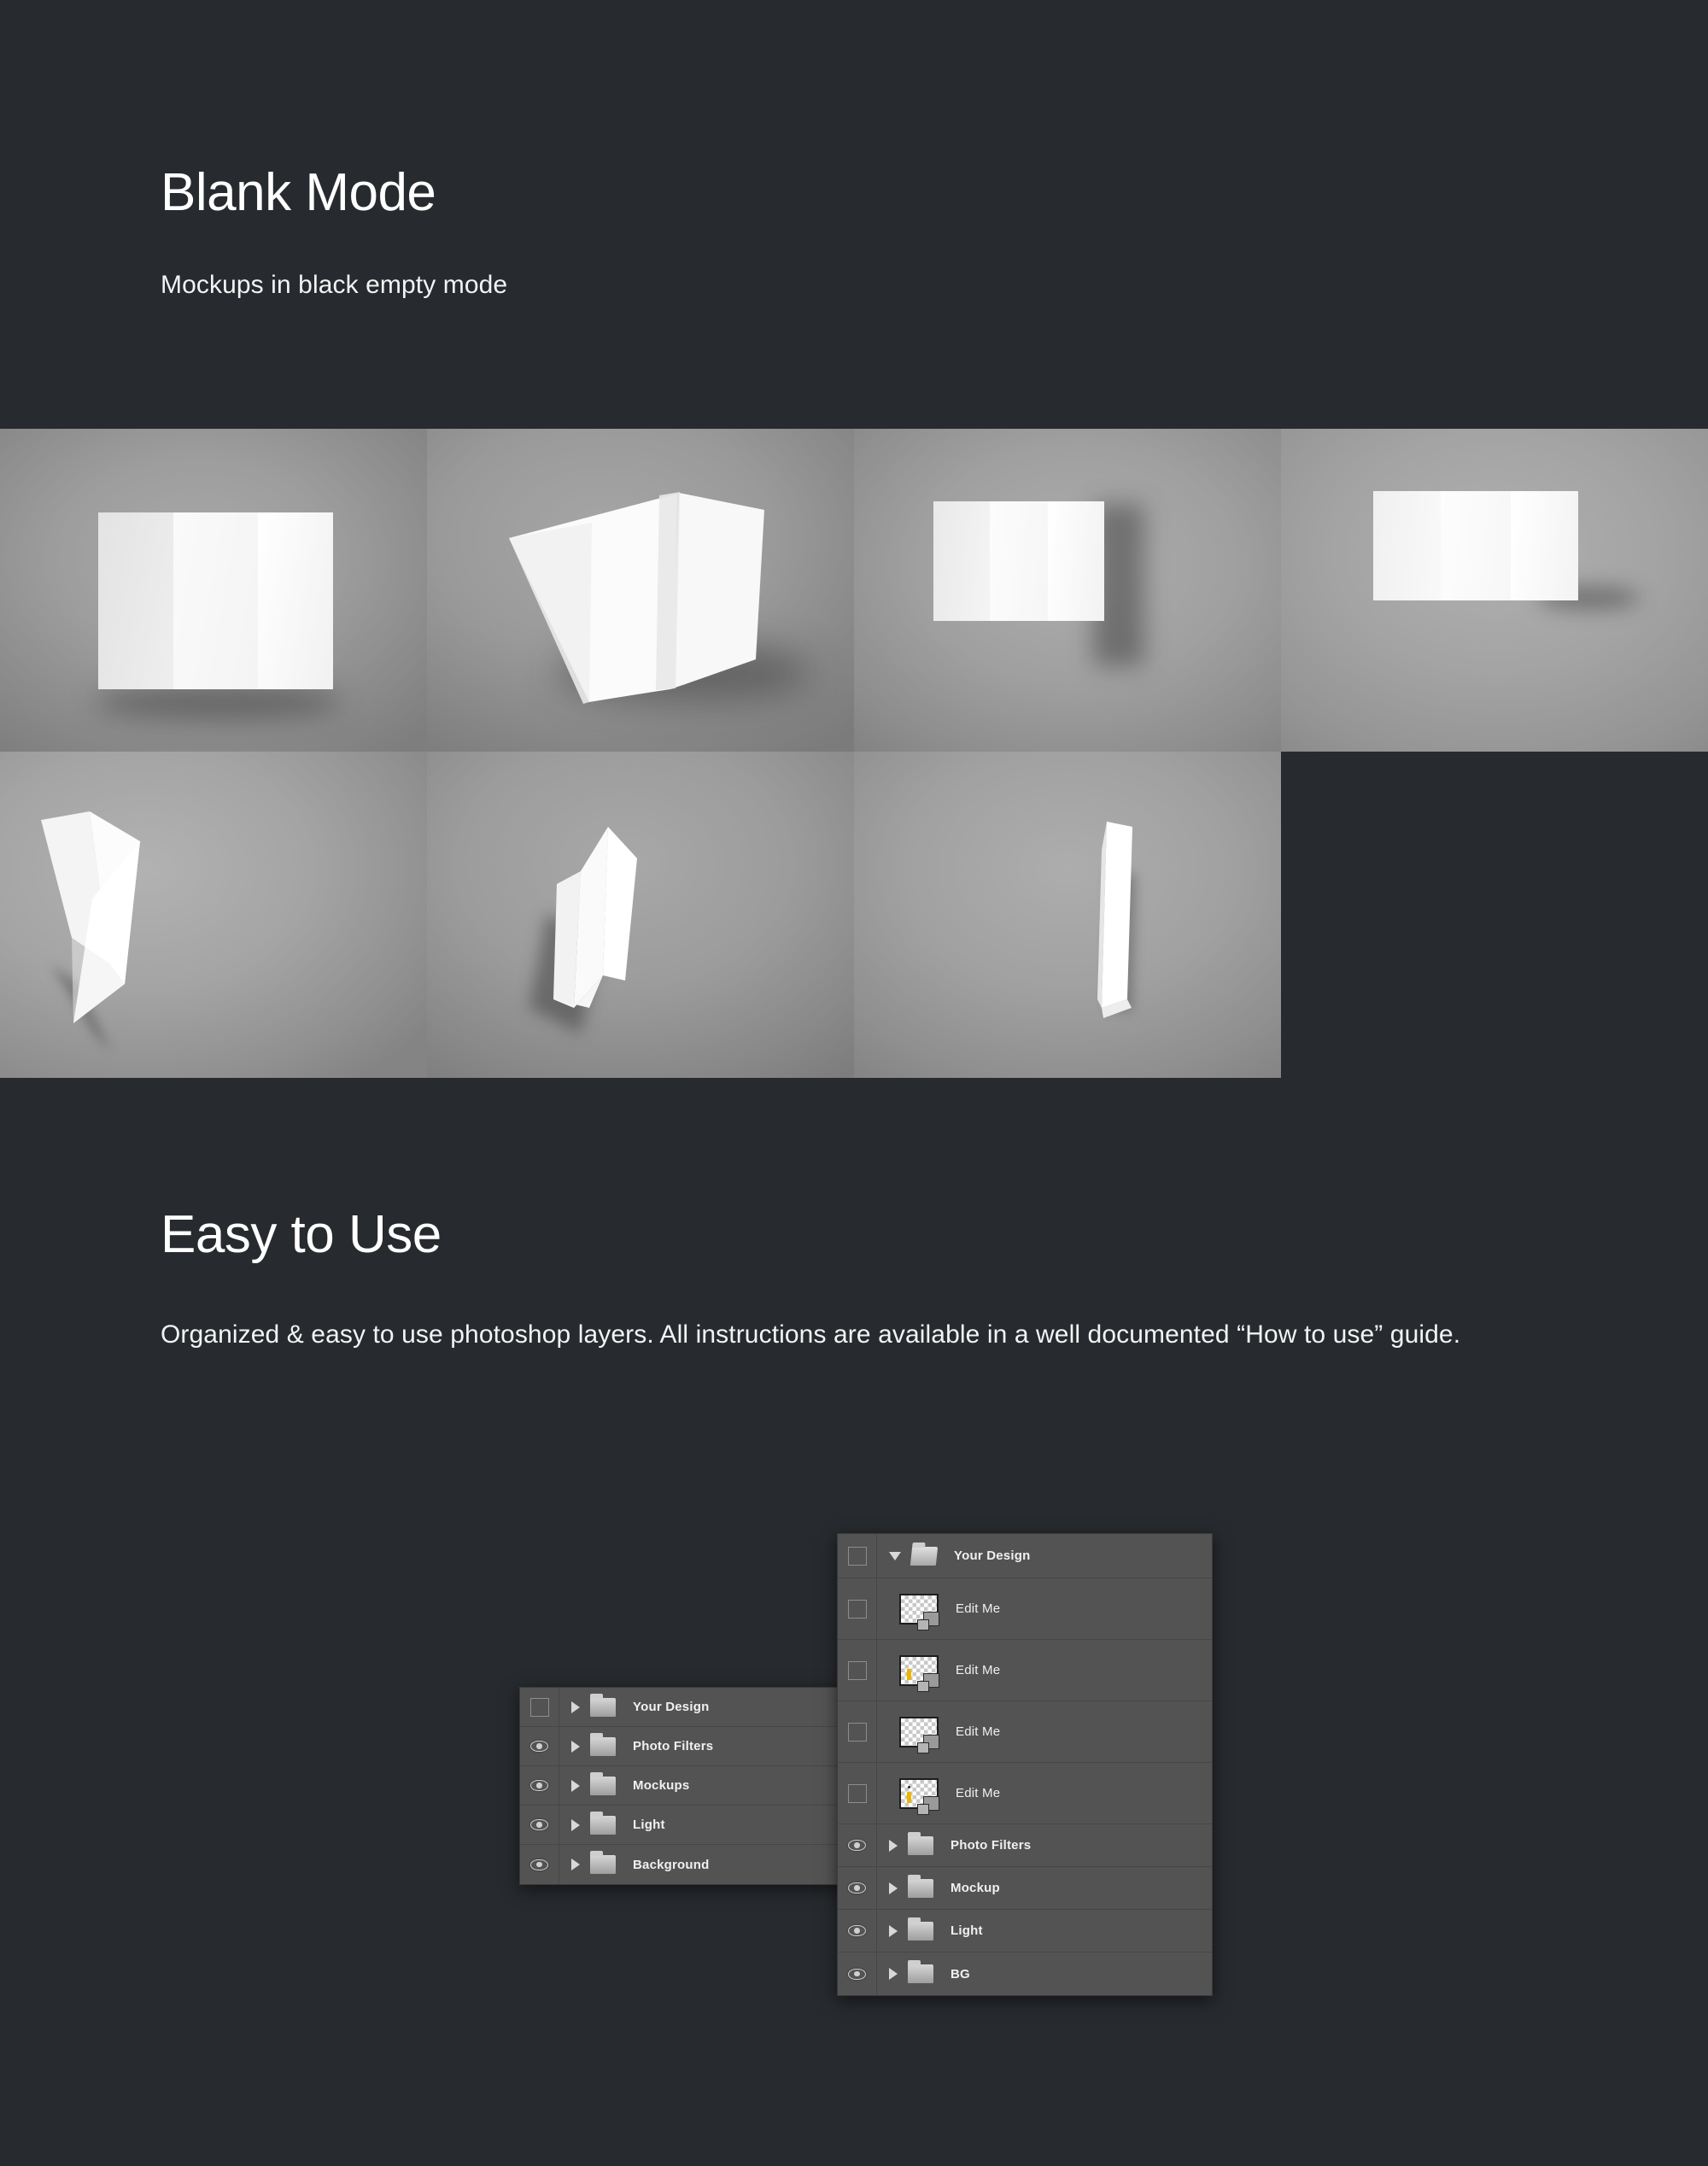  Describe the element at coordinates (1116, 920) in the screenshot. I see `trifold-closed-illustration` at that location.